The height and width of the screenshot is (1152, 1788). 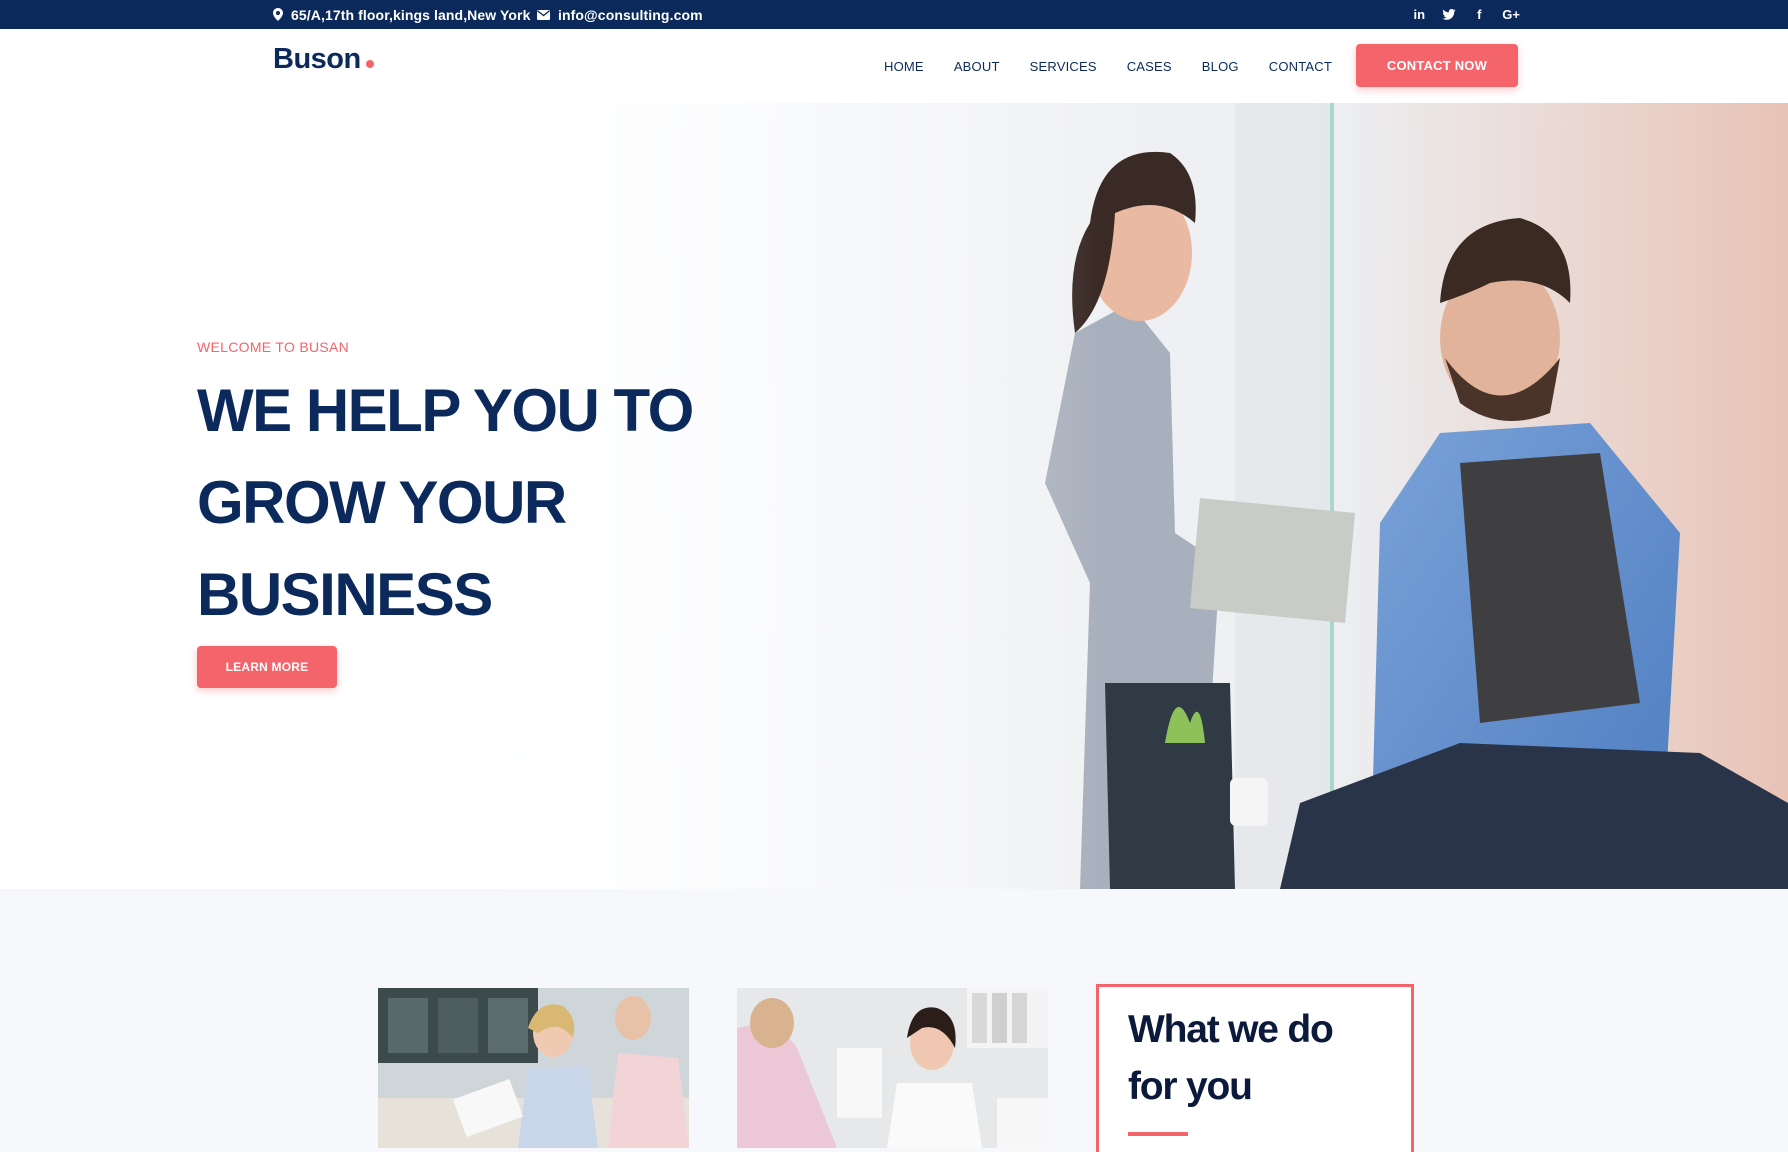 What do you see at coordinates (1190, 1086) in the screenshot?
I see `what-we-do-heading-line: for you` at bounding box center [1190, 1086].